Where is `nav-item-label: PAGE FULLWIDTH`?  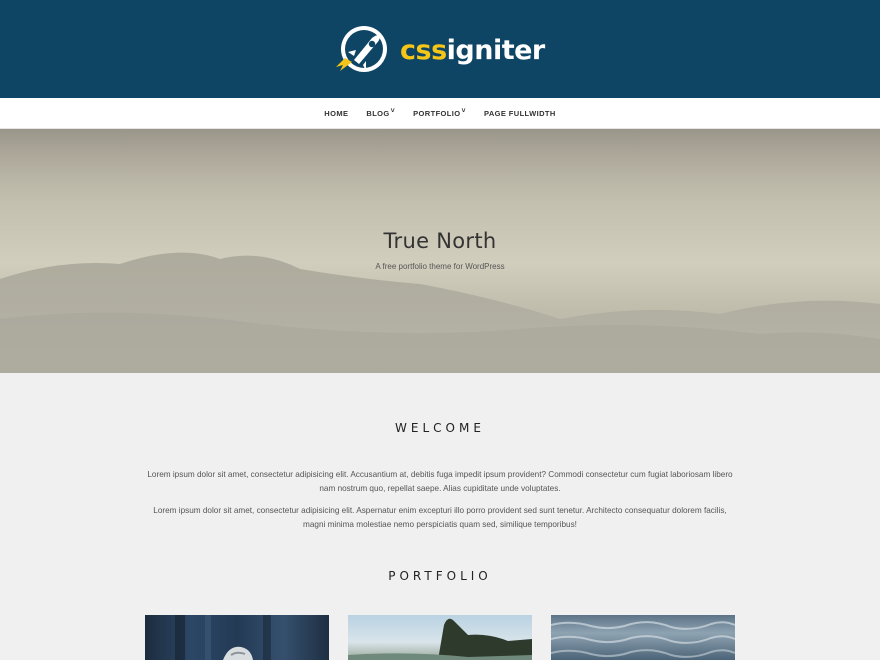 nav-item-label: PAGE FULLWIDTH is located at coordinates (520, 113).